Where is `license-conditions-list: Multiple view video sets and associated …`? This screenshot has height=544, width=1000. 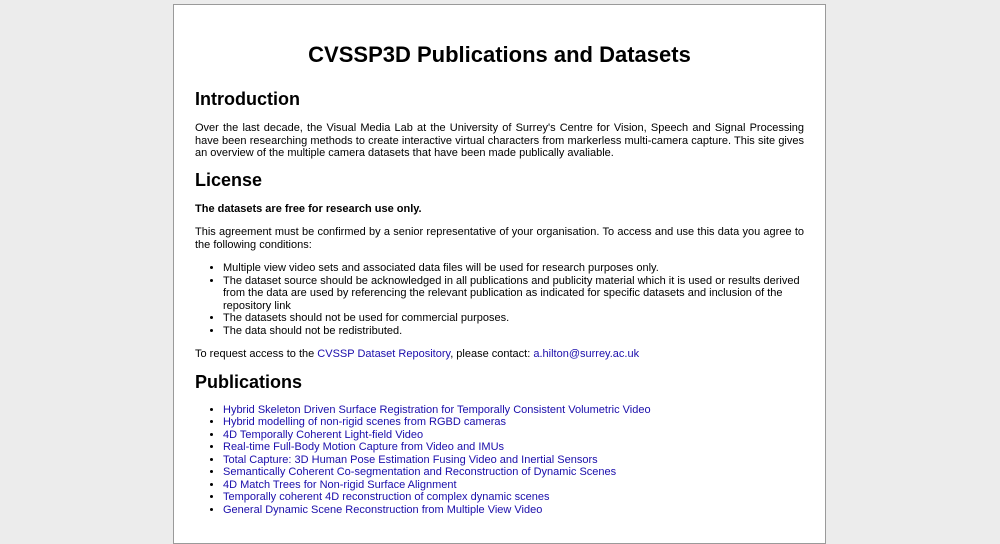 license-conditions-list: Multiple view video sets and associated … is located at coordinates (499, 299).